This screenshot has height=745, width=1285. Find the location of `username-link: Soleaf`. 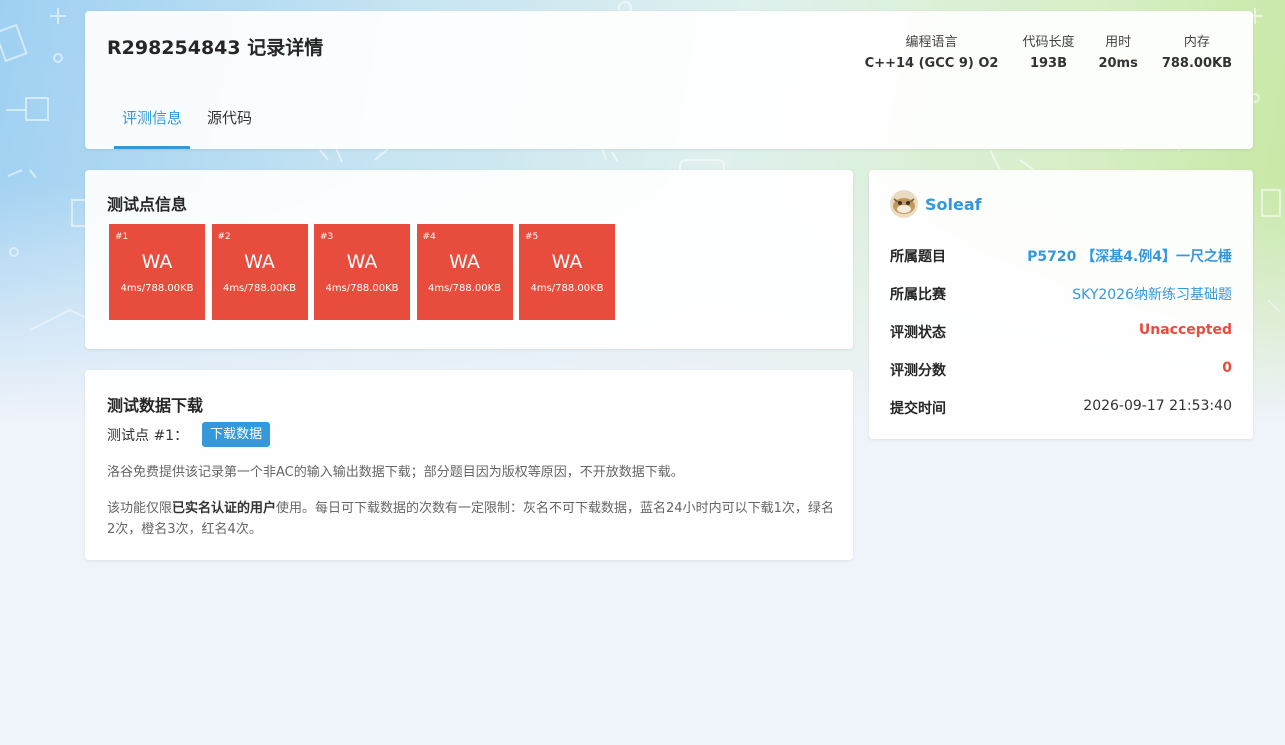

username-link: Soleaf is located at coordinates (953, 204).